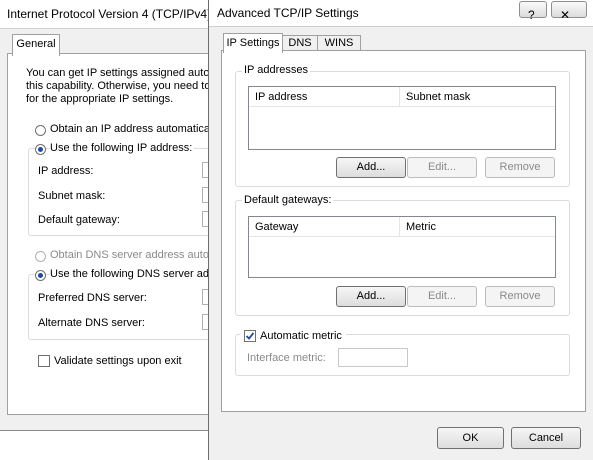 The width and height of the screenshot is (593, 460). Describe the element at coordinates (281, 97) in the screenshot. I see `column-ip-address-label: IP address` at that location.